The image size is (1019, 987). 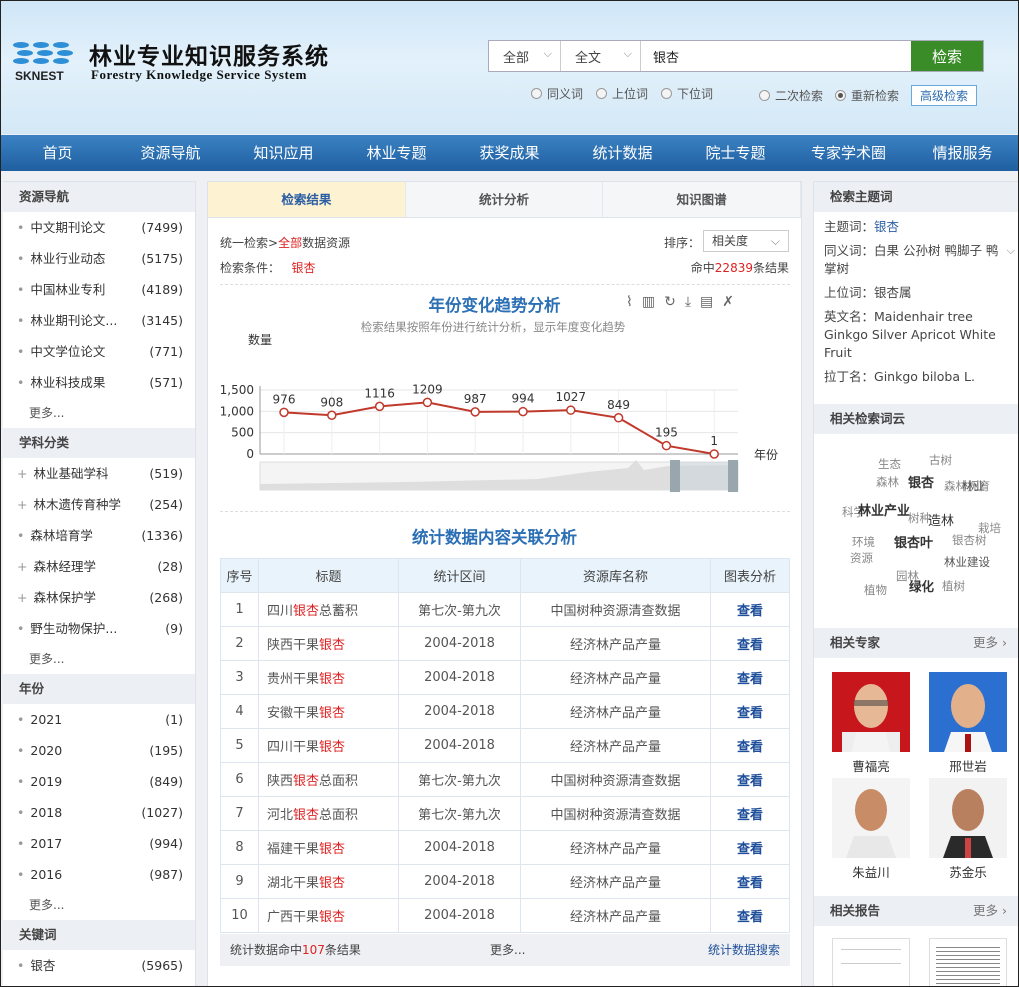 I want to click on sidebar-item: • 中文期刊论文 (7499), so click(x=99, y=227).